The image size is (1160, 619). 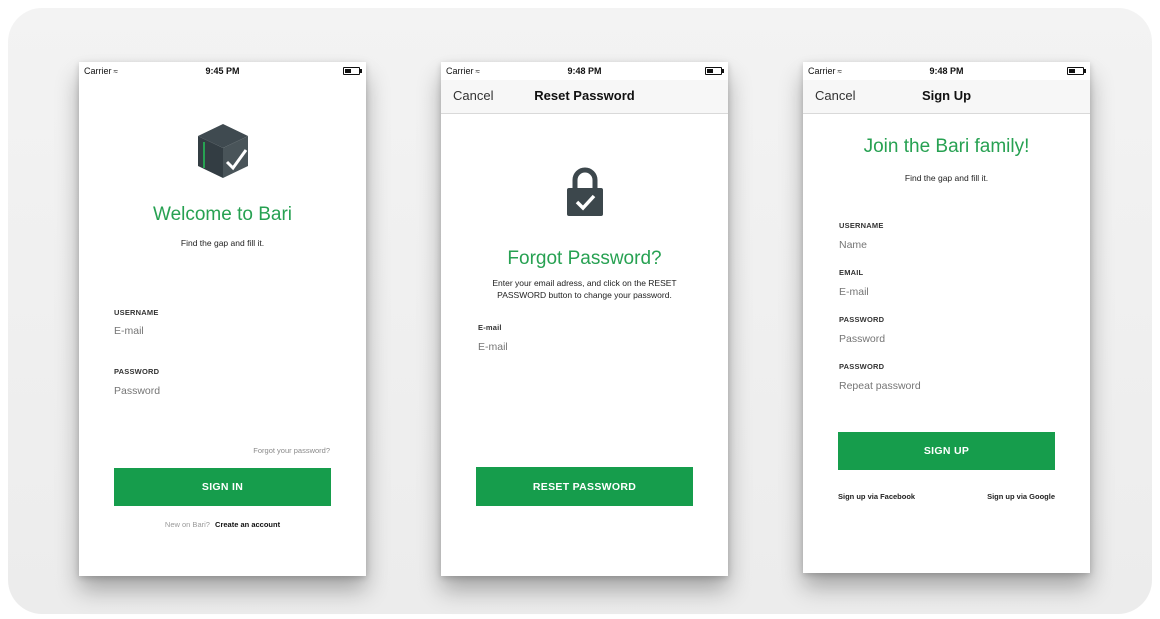 What do you see at coordinates (851, 272) in the screenshot?
I see `email-label: EMAIL` at bounding box center [851, 272].